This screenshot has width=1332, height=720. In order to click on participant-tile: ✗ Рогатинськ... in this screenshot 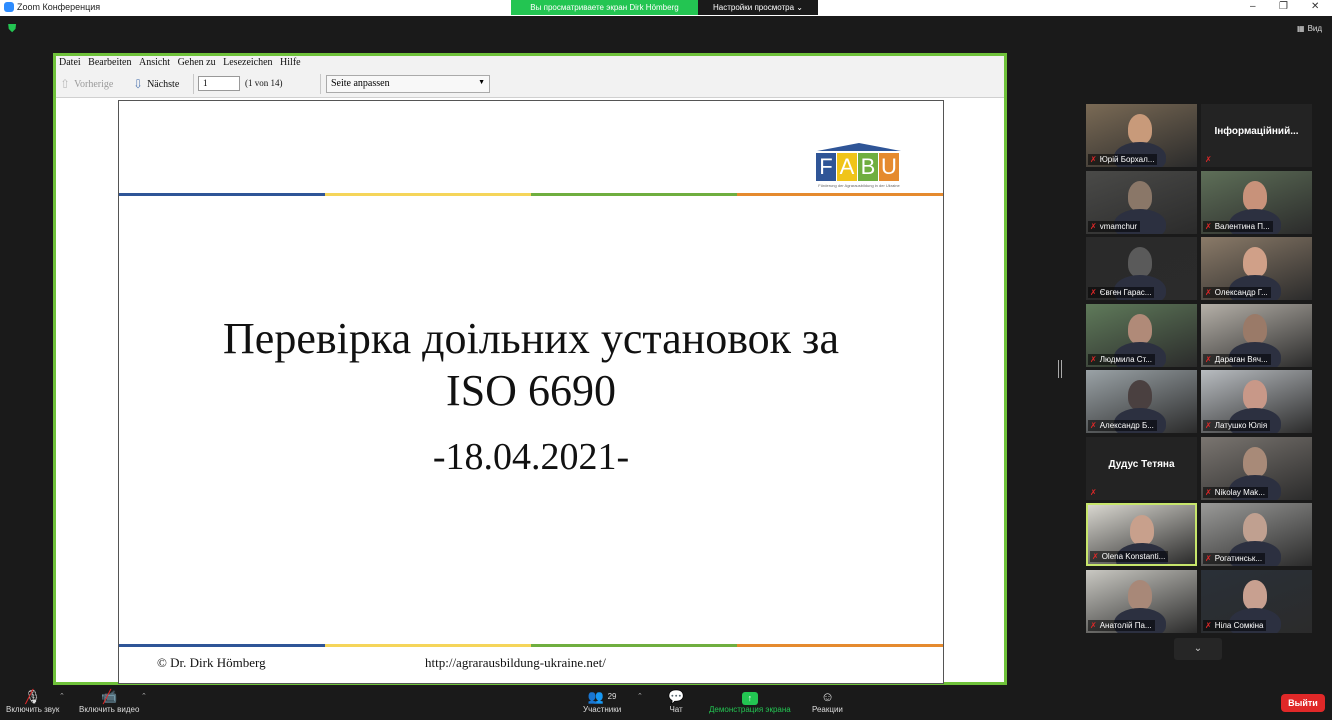, I will do `click(1256, 534)`.